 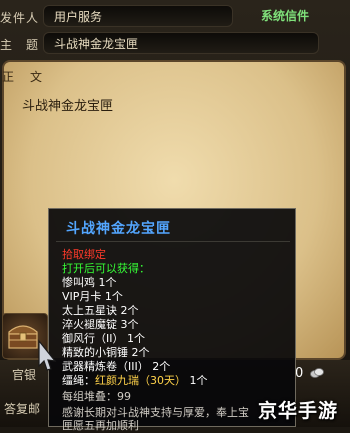 I want to click on reward-item: 精致的小铜锤 2个, so click(x=106, y=353).